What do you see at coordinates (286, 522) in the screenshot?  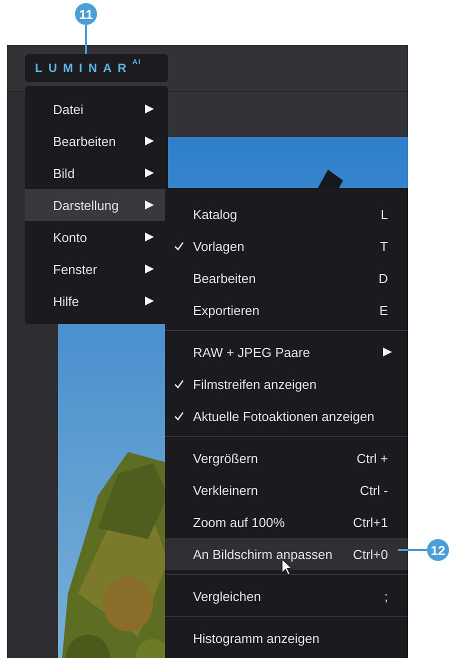 I see `menu-item: Zoom auf 100% Ctrl+1` at bounding box center [286, 522].